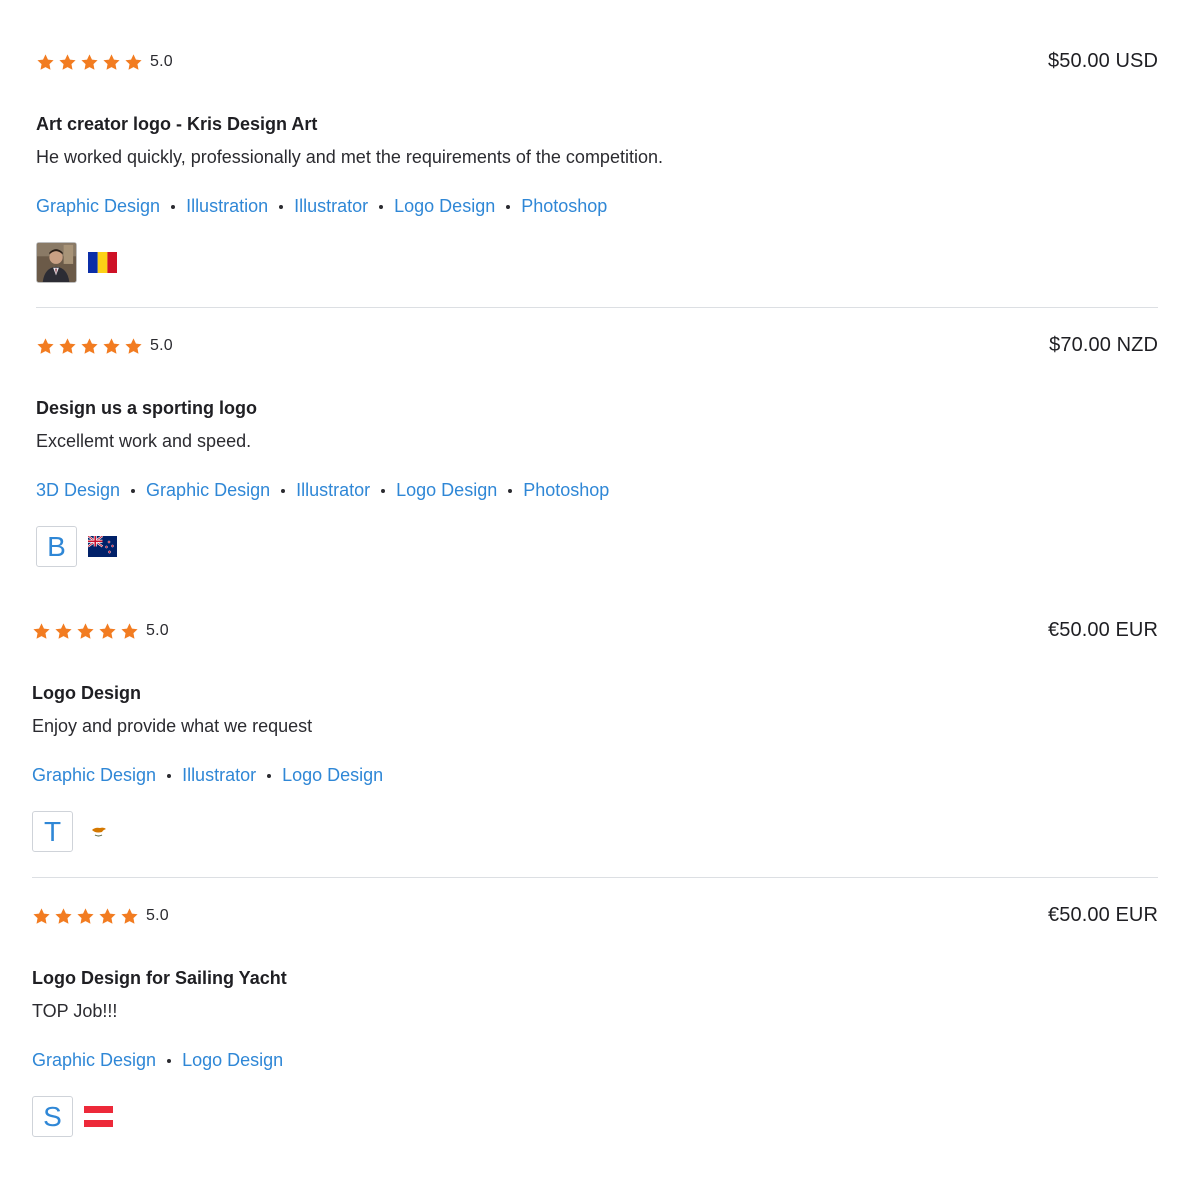 Image resolution: width=1200 pixels, height=1200 pixels. I want to click on skill-link: 3D Design, so click(78, 490).